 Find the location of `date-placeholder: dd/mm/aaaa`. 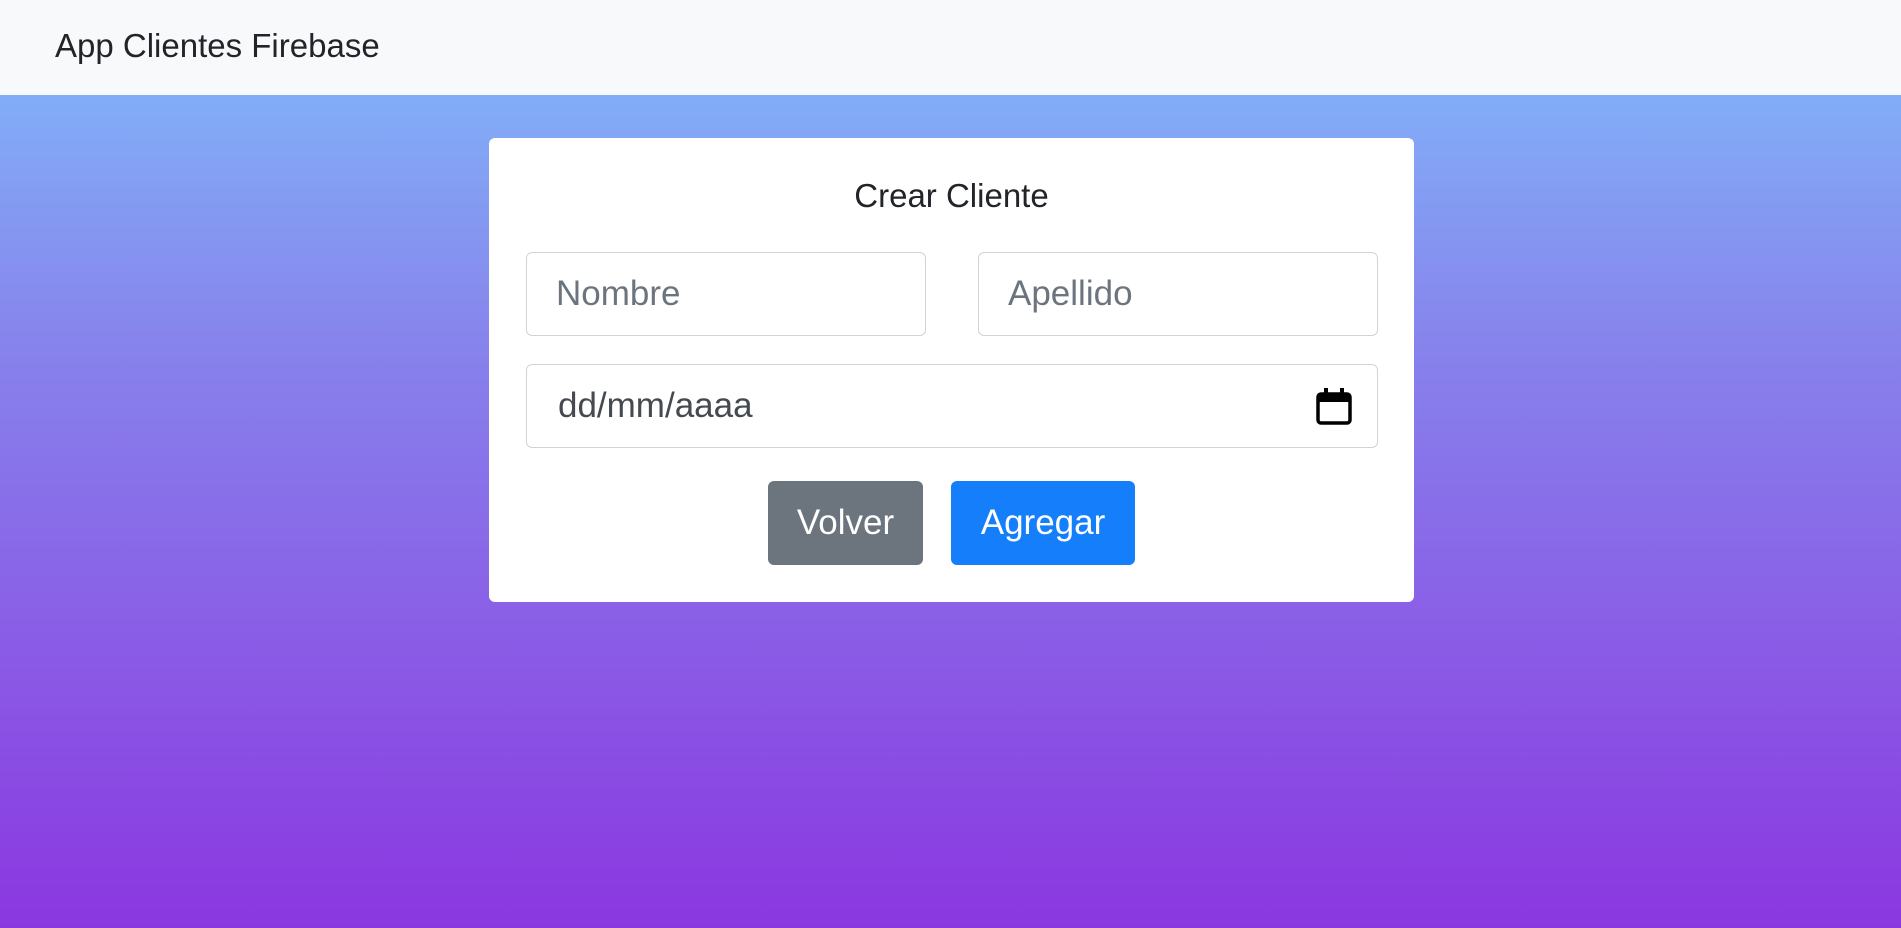

date-placeholder: dd/mm/aaaa is located at coordinates (655, 405).